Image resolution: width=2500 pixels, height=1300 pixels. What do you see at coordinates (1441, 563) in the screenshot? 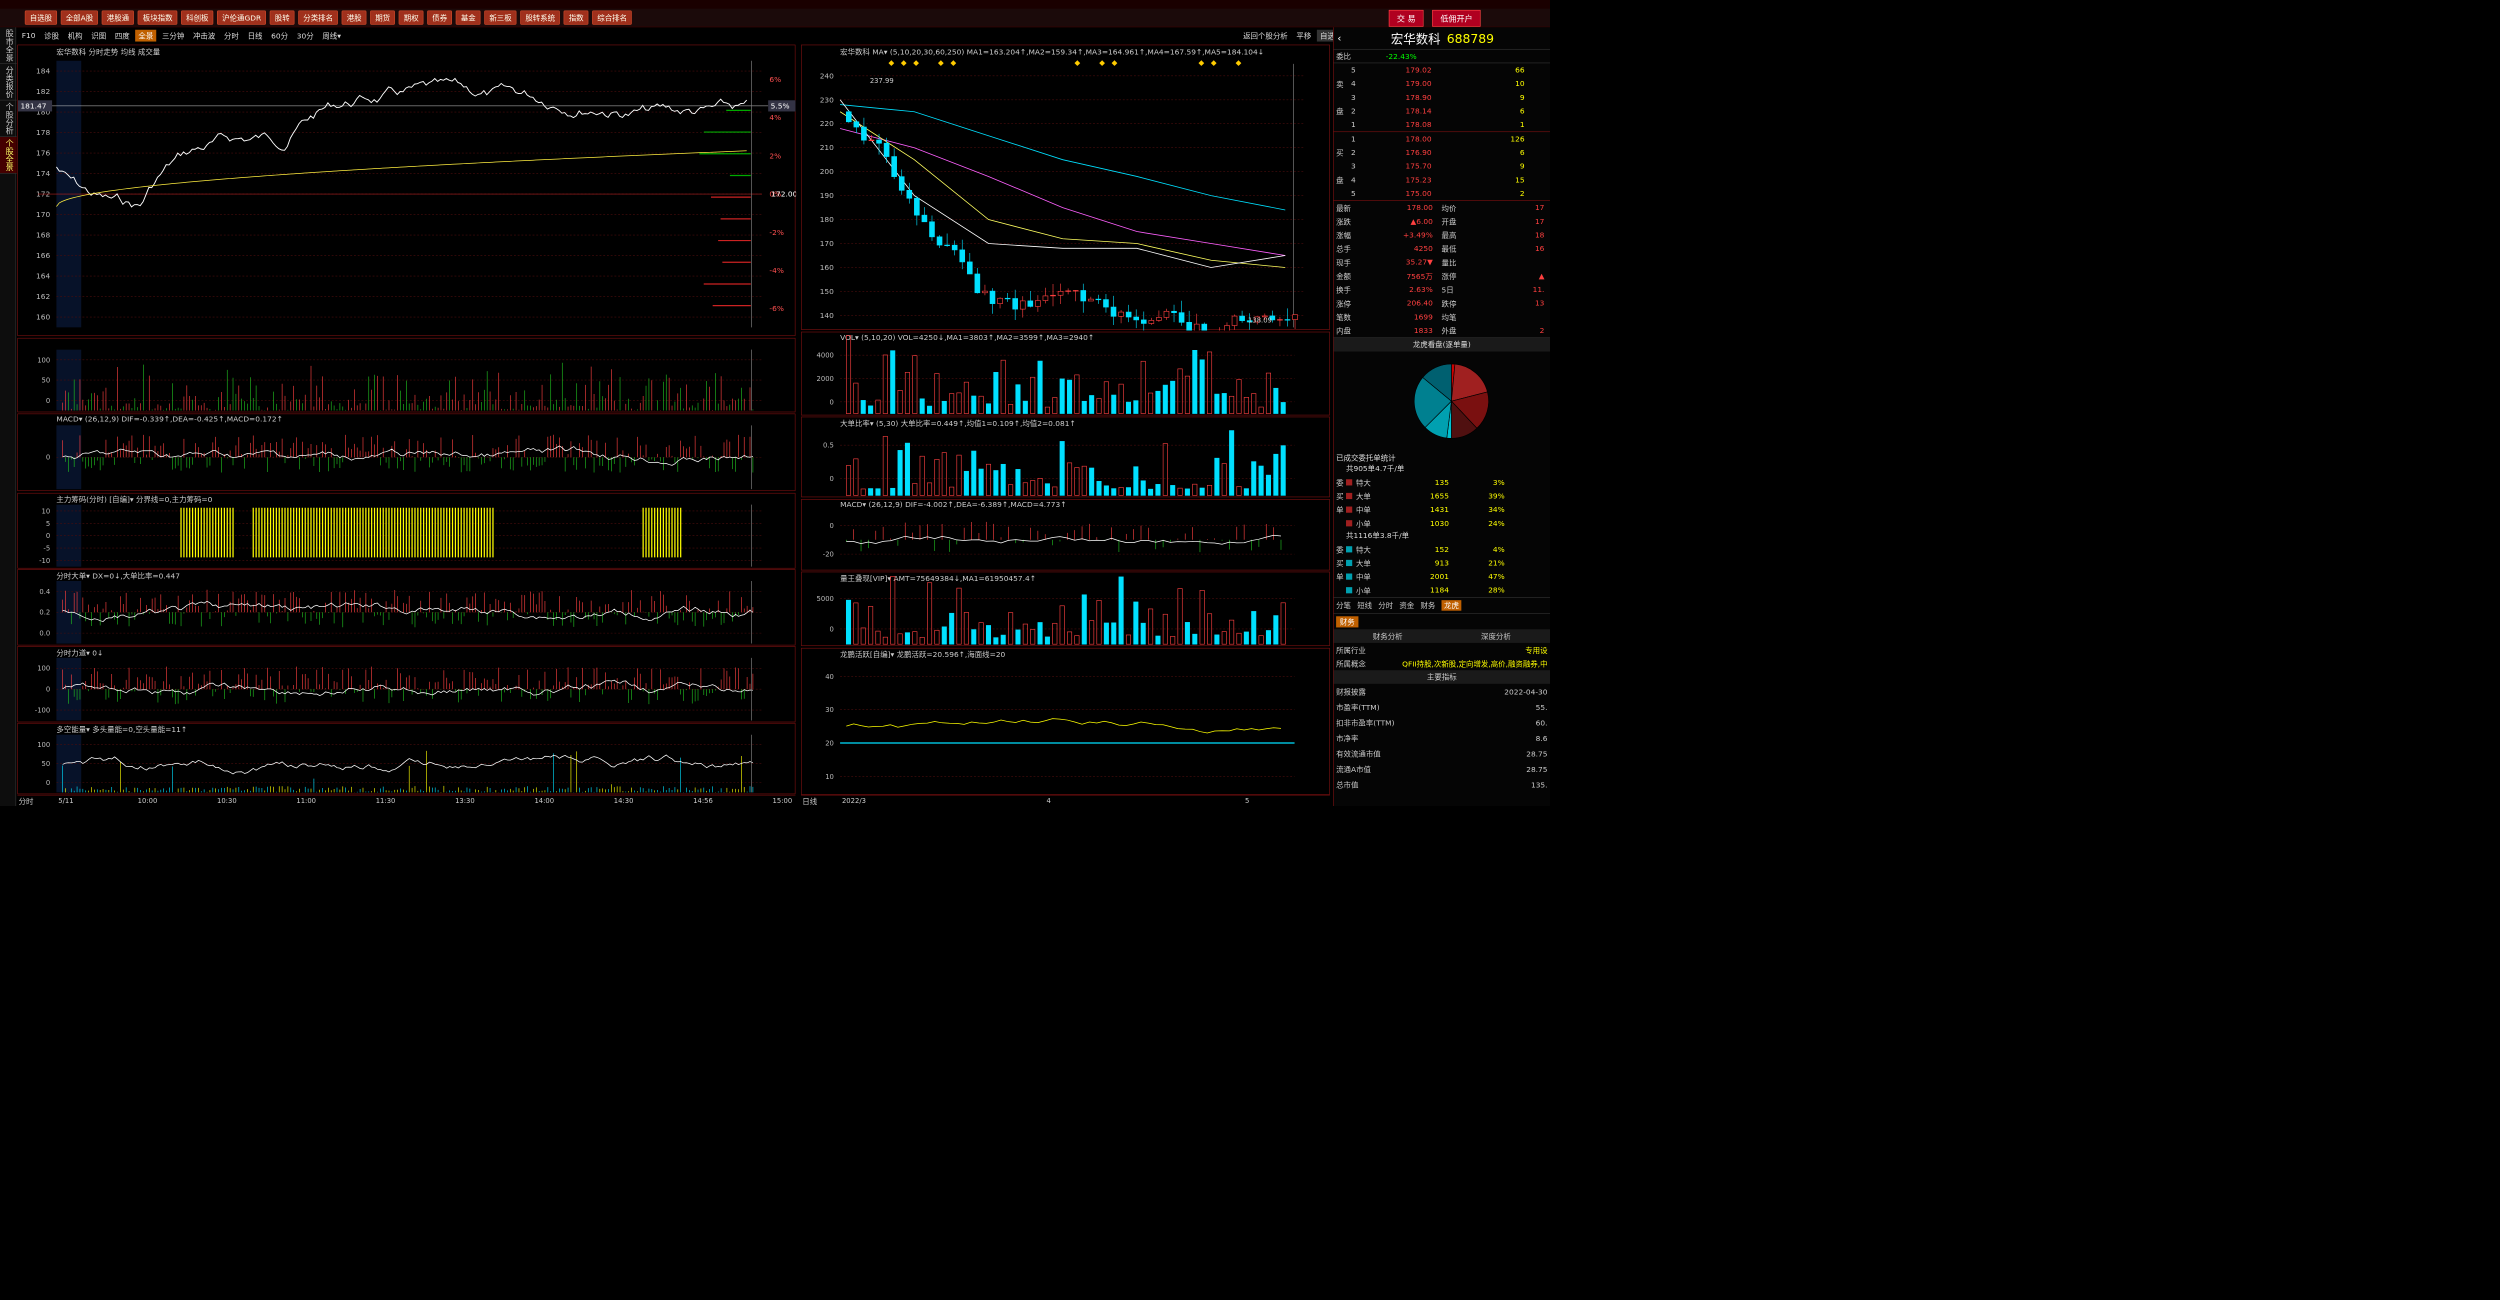
I see `entrust-count: 913` at bounding box center [1441, 563].